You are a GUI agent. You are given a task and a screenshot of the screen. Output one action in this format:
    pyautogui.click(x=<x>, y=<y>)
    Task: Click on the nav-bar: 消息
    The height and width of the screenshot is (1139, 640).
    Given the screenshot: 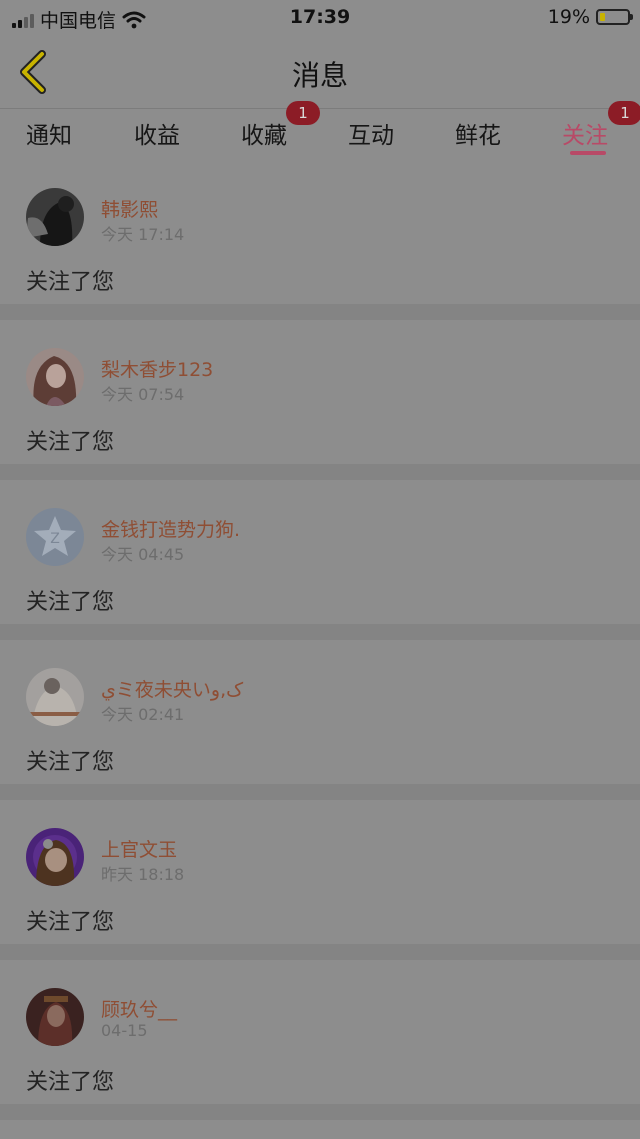 What is the action you would take?
    pyautogui.click(x=320, y=72)
    